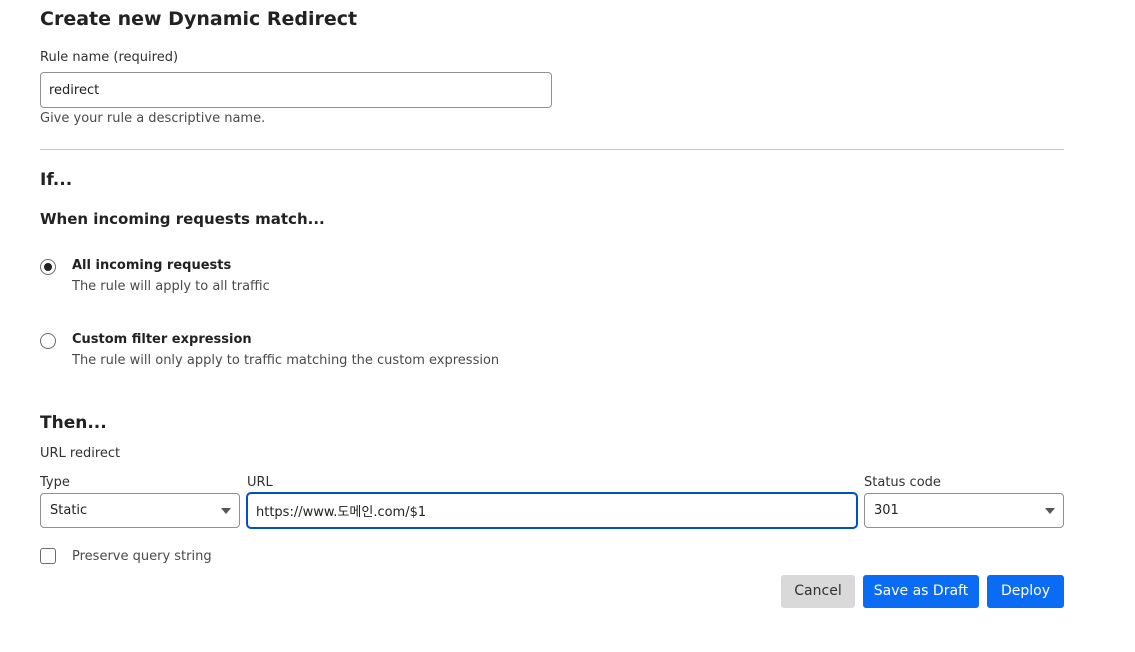  What do you see at coordinates (964, 510) in the screenshot?
I see `status-code-select: 301` at bounding box center [964, 510].